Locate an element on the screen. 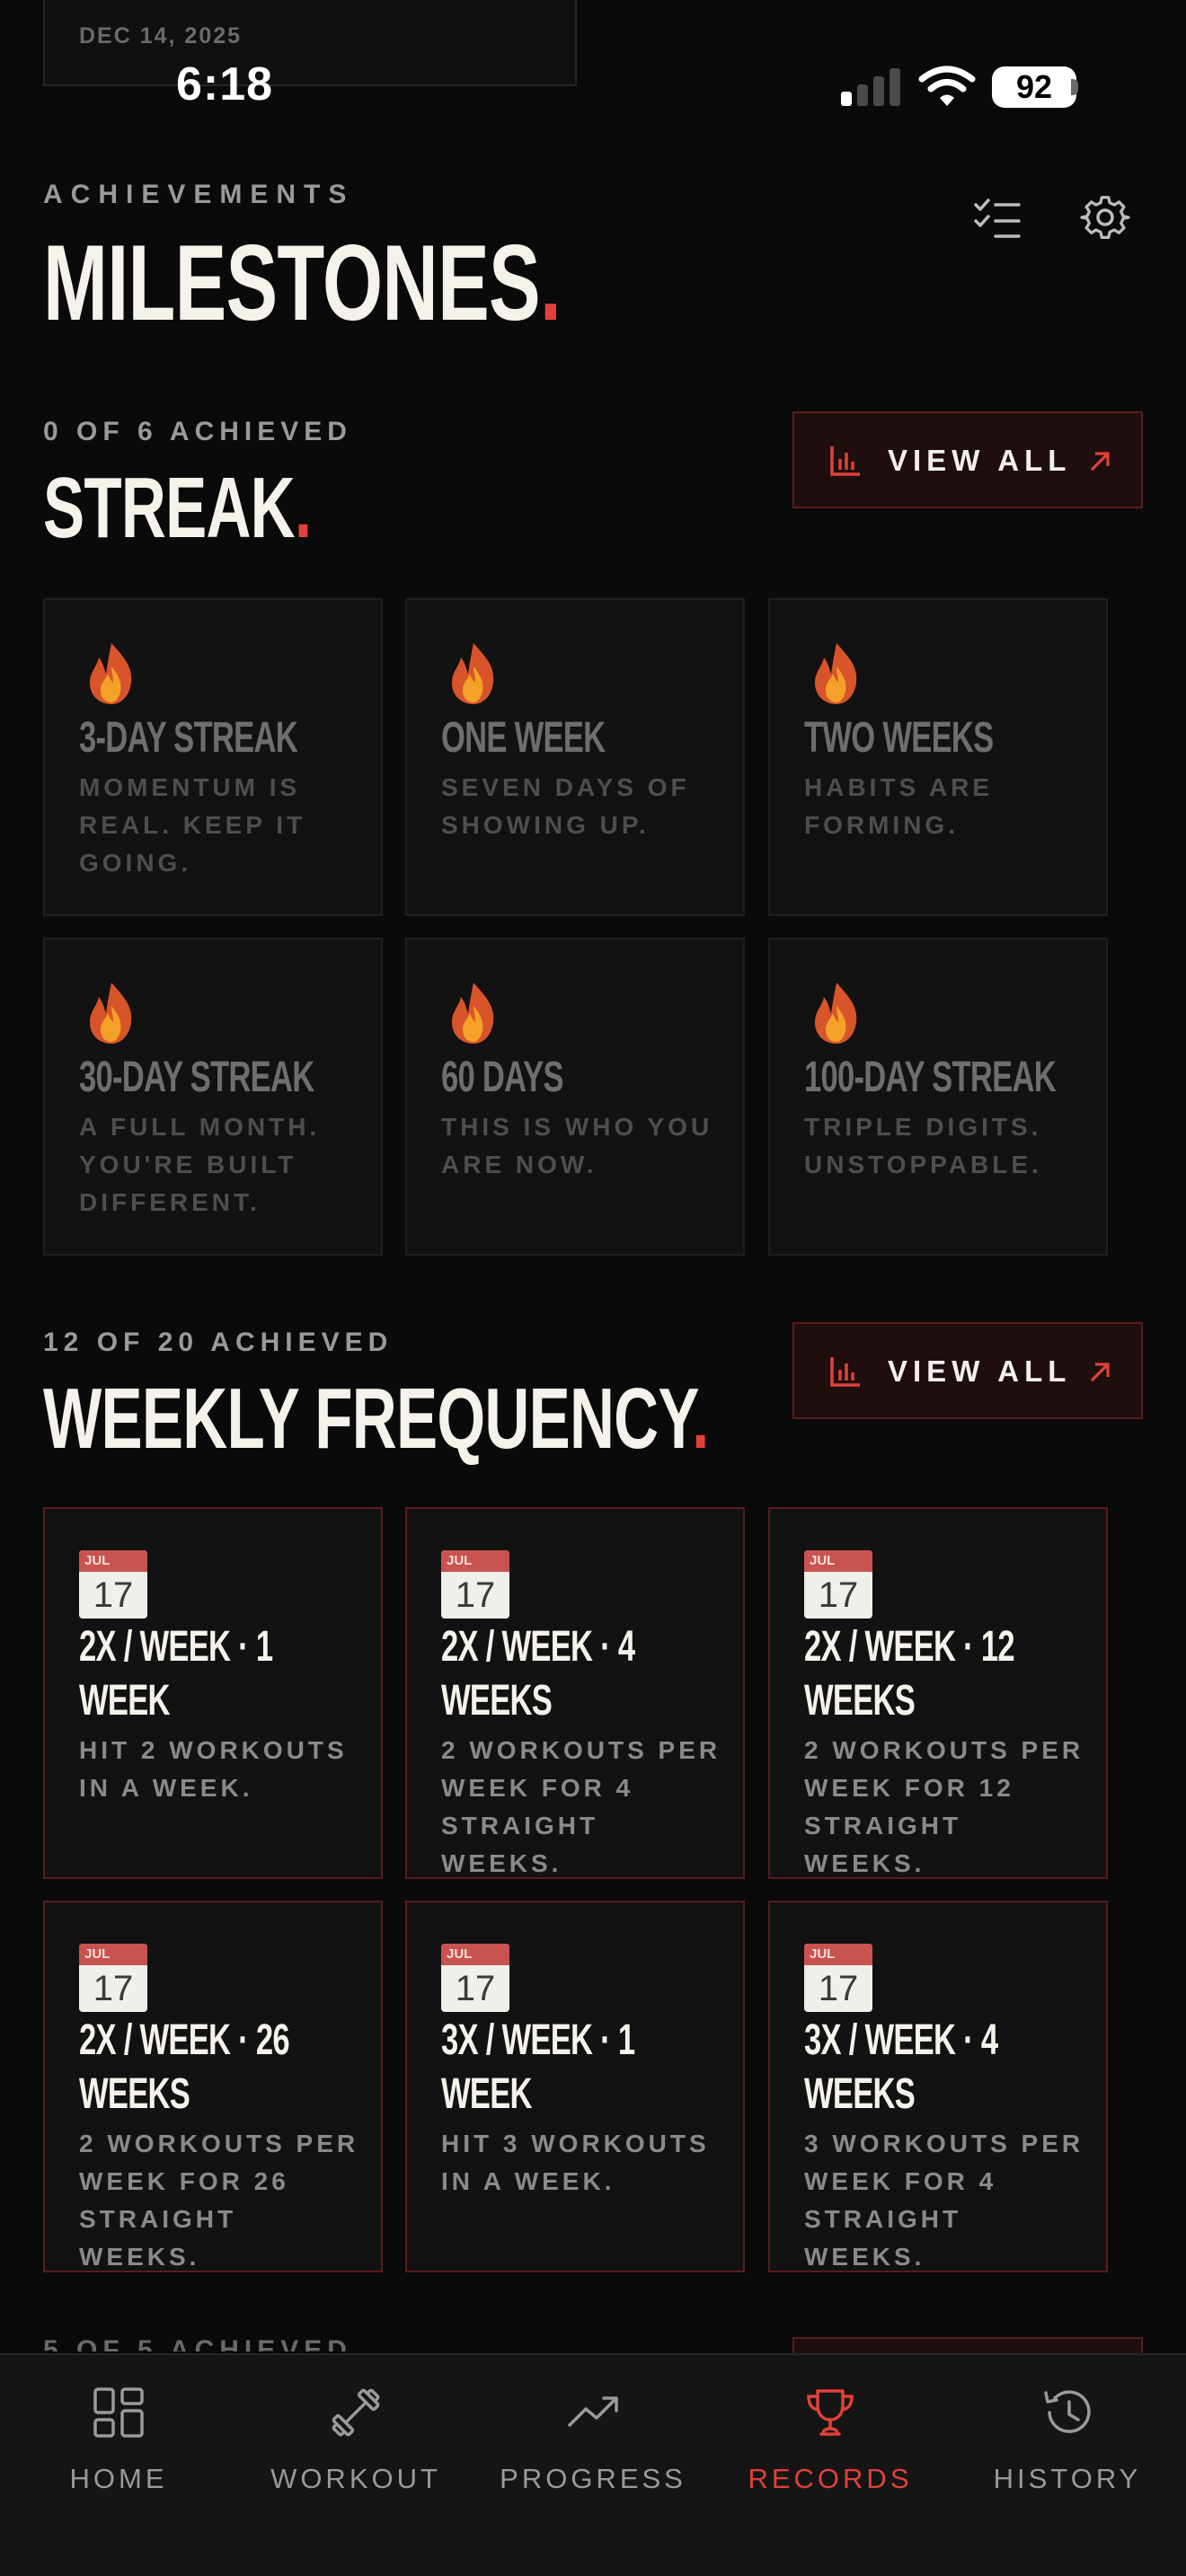  weekly-view-all-button: VIEW ALL is located at coordinates (967, 1370).